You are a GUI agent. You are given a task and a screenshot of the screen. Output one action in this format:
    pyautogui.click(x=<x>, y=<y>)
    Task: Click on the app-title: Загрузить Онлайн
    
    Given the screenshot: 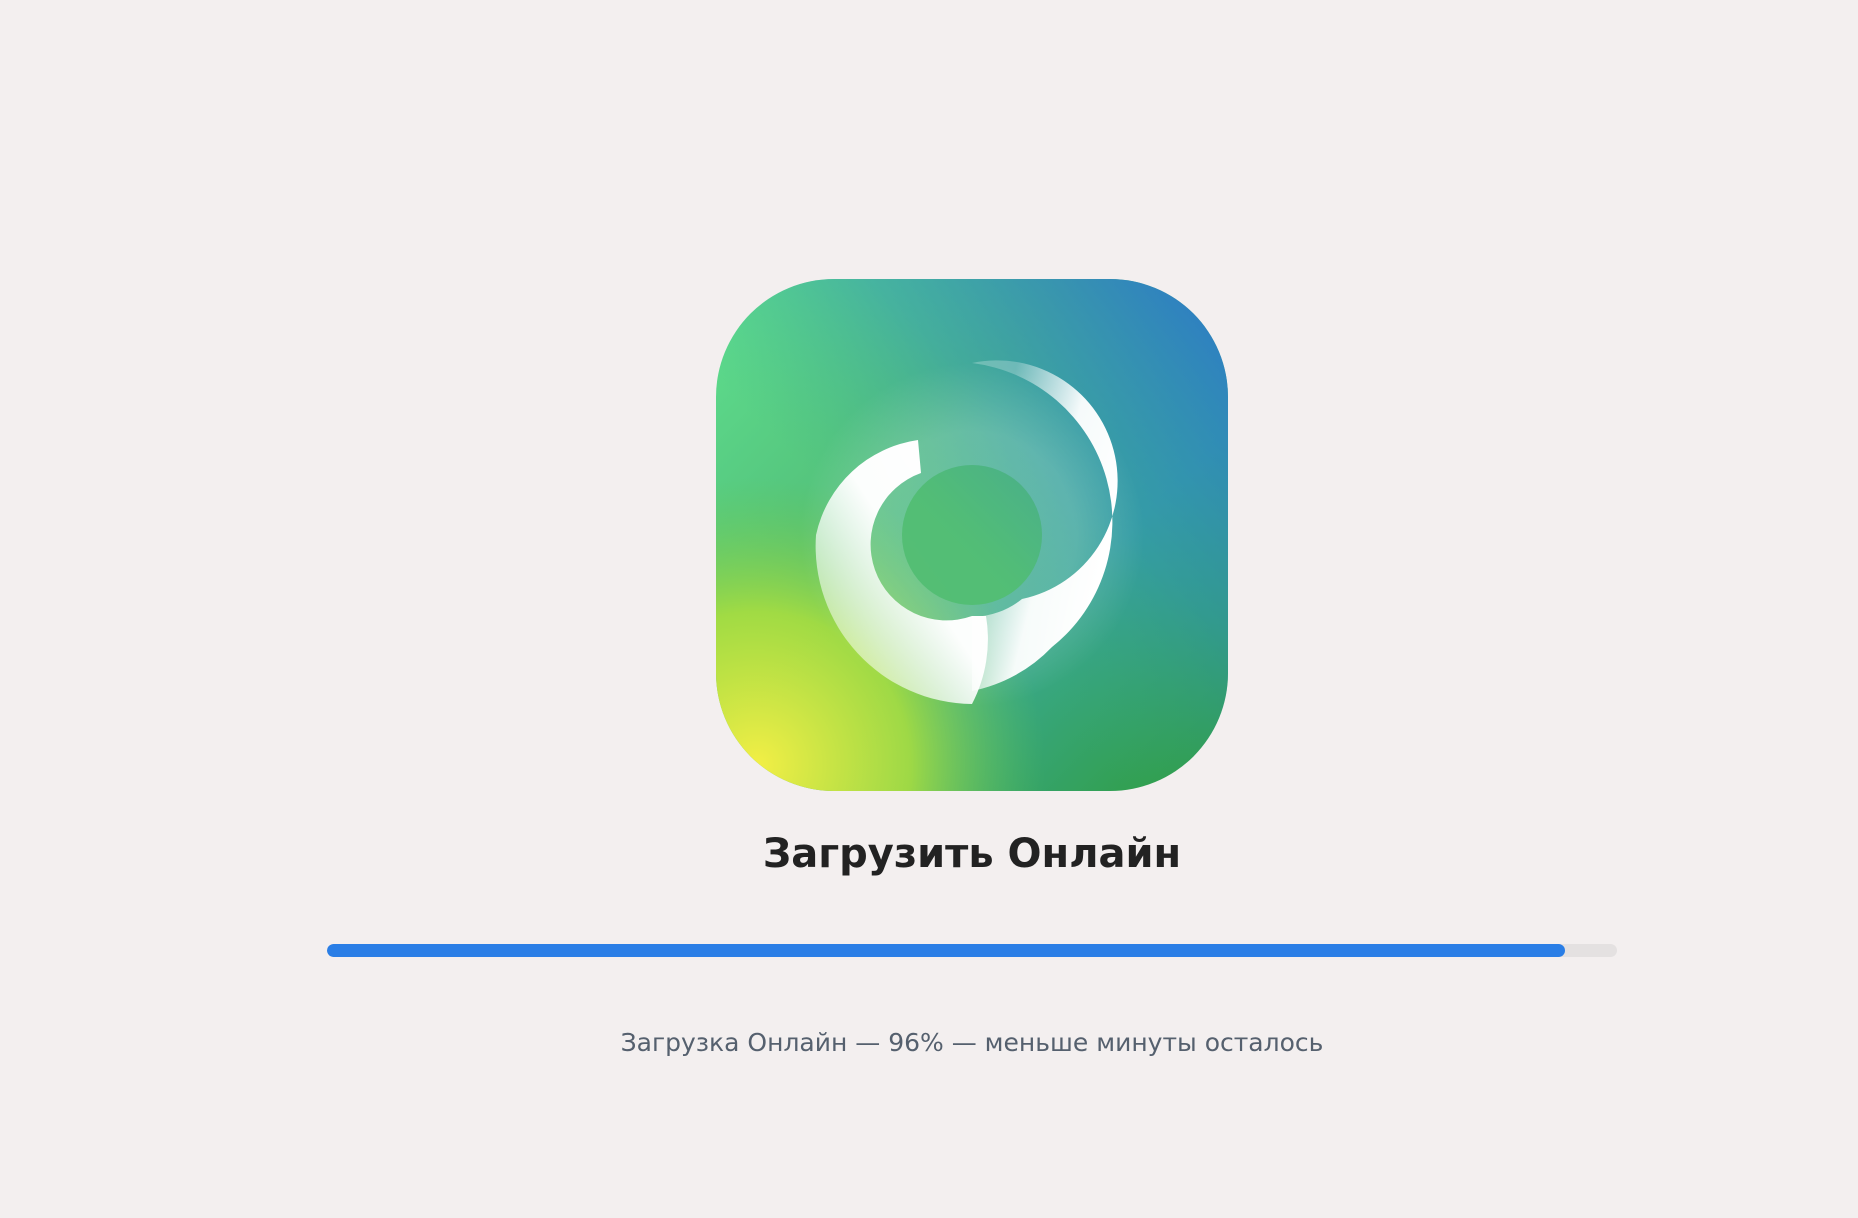 What is the action you would take?
    pyautogui.click(x=972, y=854)
    